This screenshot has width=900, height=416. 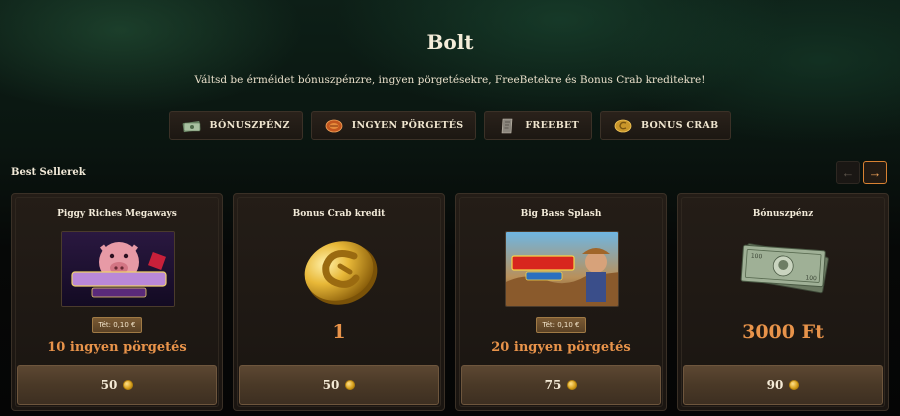 What do you see at coordinates (561, 347) in the screenshot?
I see `card-value: 20 ingyen pörgetés` at bounding box center [561, 347].